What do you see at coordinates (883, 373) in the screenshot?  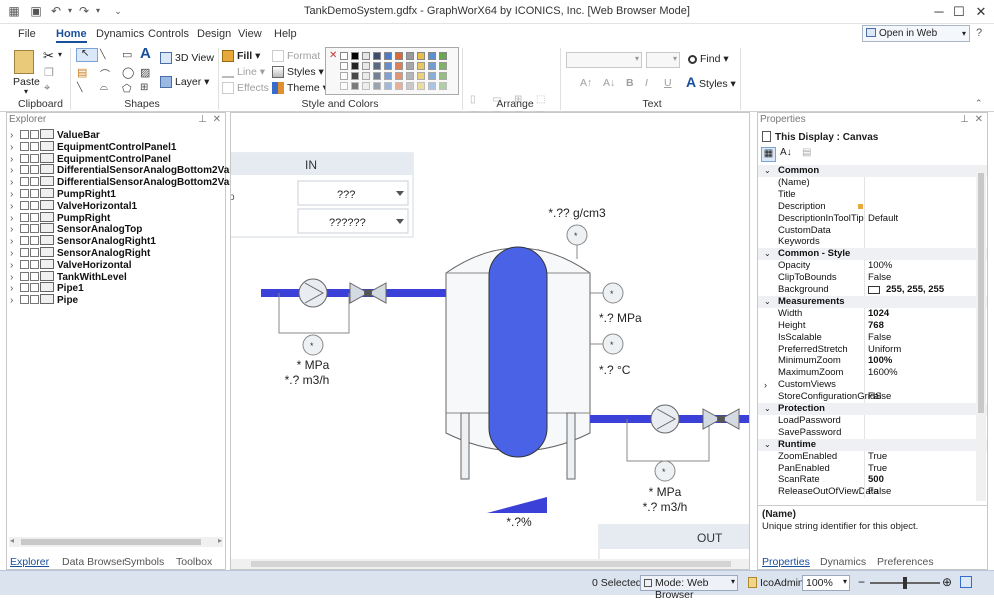 I see `property-value: 1600%` at bounding box center [883, 373].